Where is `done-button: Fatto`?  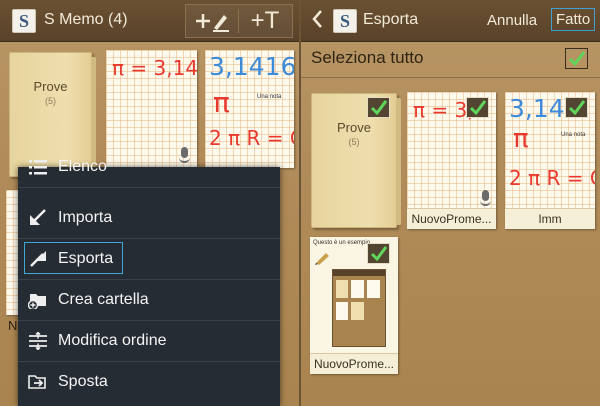 done-button: Fatto is located at coordinates (573, 19).